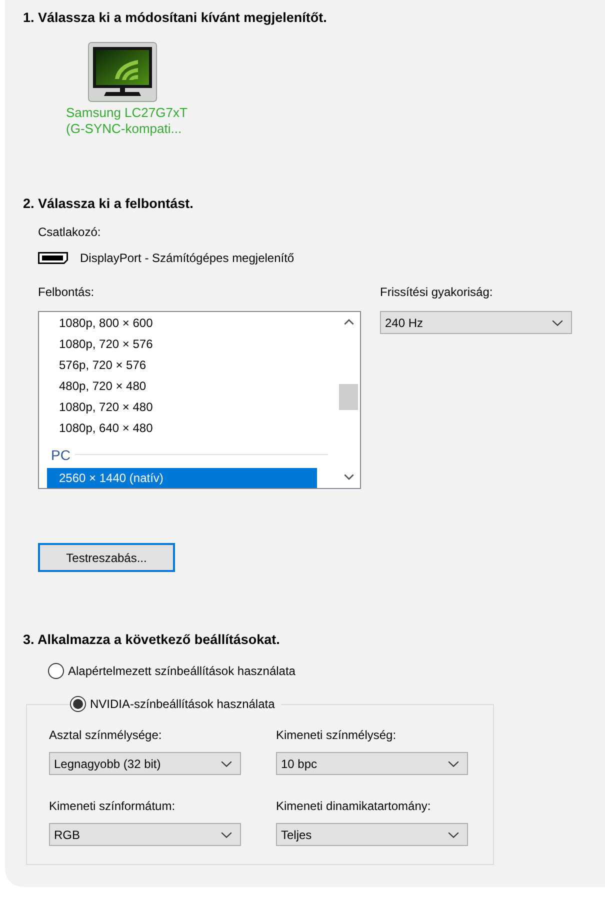 The height and width of the screenshot is (916, 605). Describe the element at coordinates (175, 18) in the screenshot. I see `section-heading: 1. Válassza ki a módosítani kívánt megjelenítőt.` at that location.